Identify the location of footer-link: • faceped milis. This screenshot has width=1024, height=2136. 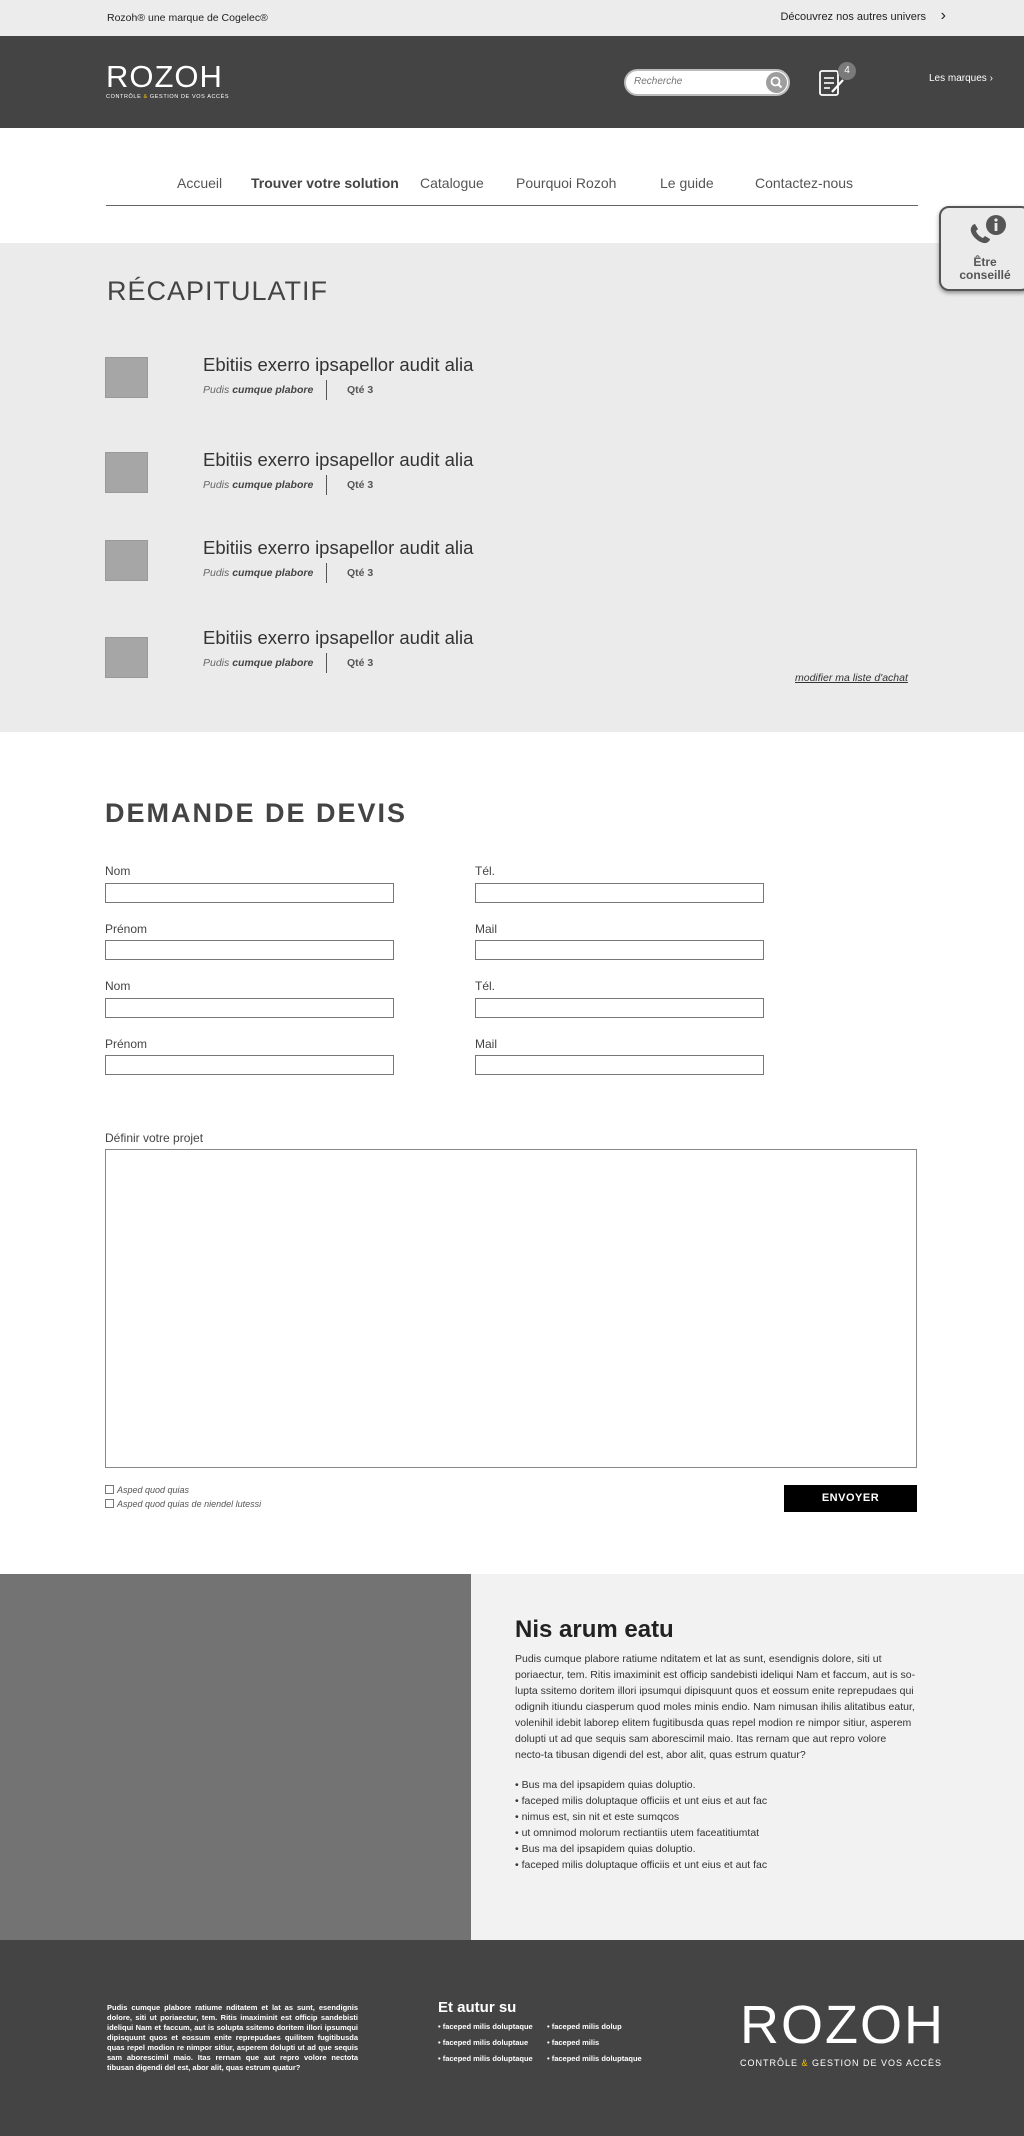
(573, 2042).